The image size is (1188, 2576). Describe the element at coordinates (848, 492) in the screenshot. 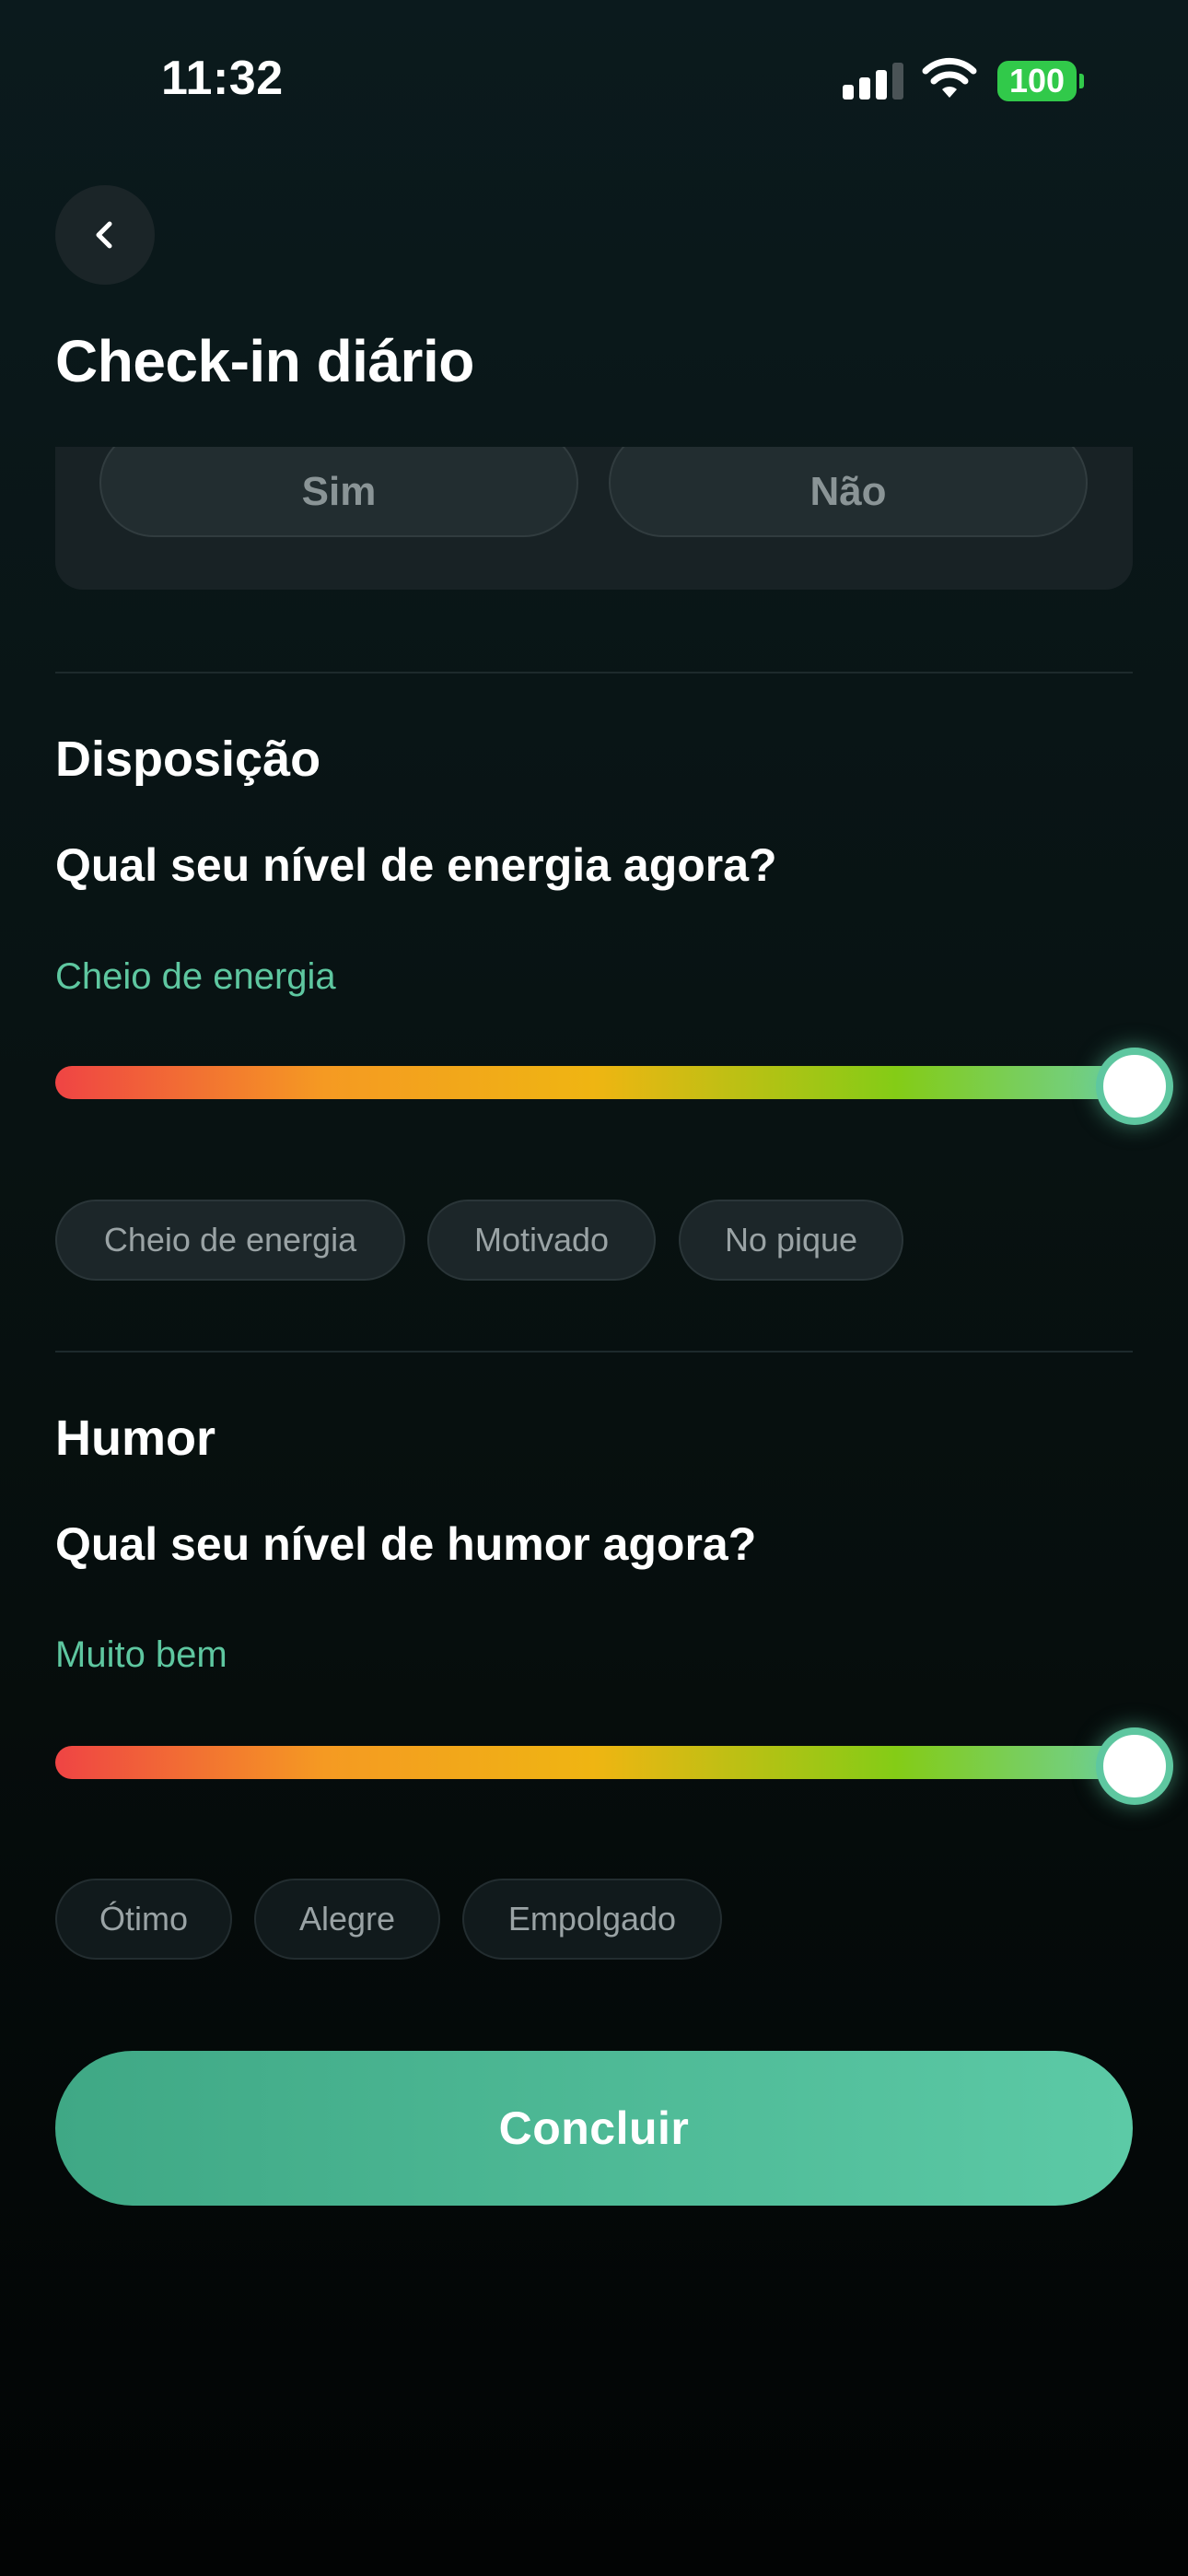

I see `no-option-button: Não` at that location.